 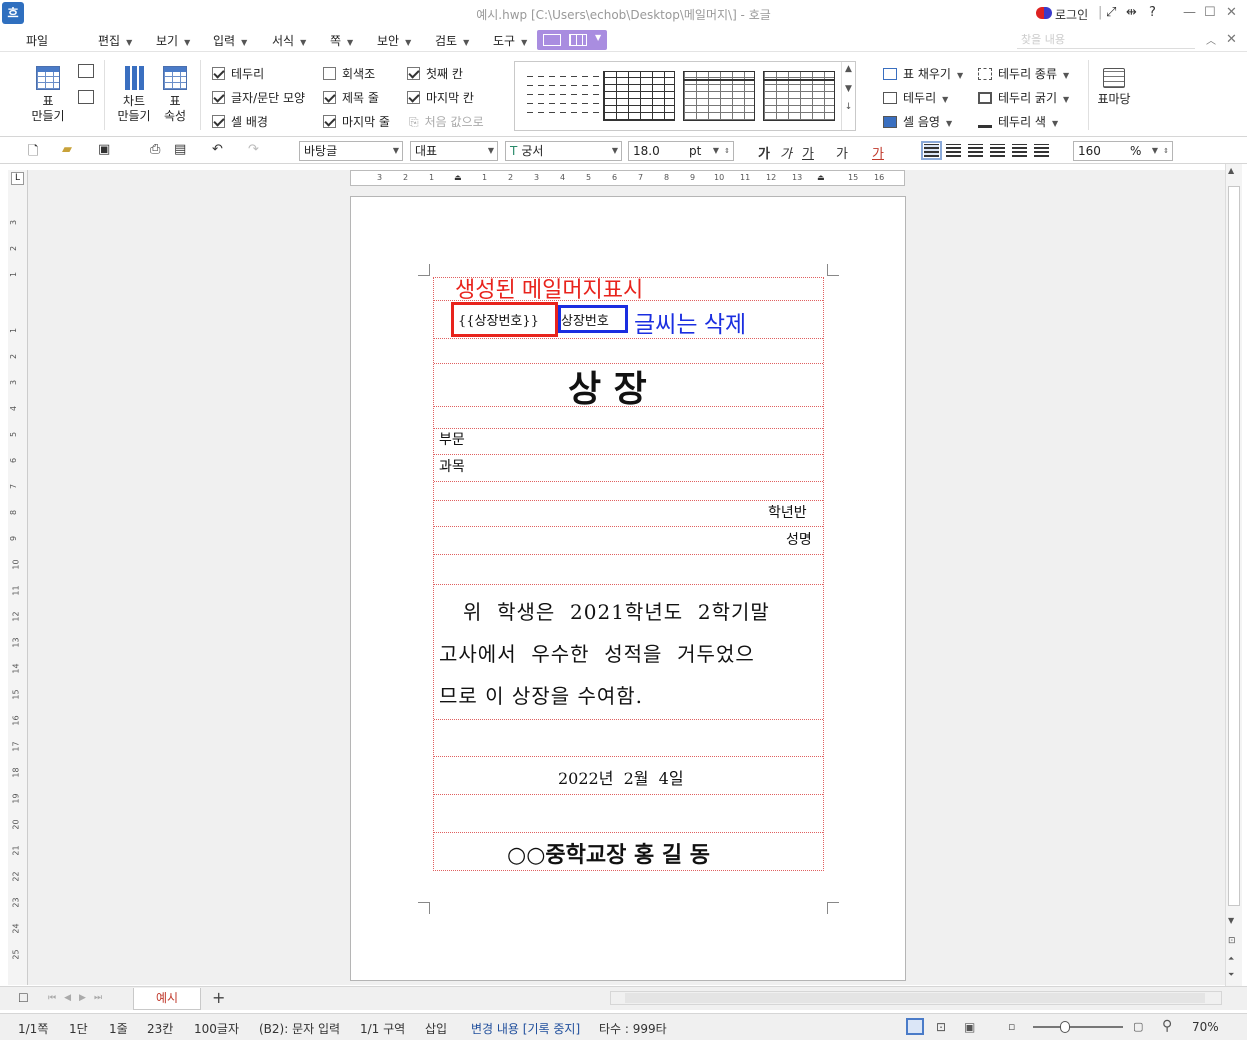 What do you see at coordinates (218, 997) in the screenshot?
I see `add-tab-button: +` at bounding box center [218, 997].